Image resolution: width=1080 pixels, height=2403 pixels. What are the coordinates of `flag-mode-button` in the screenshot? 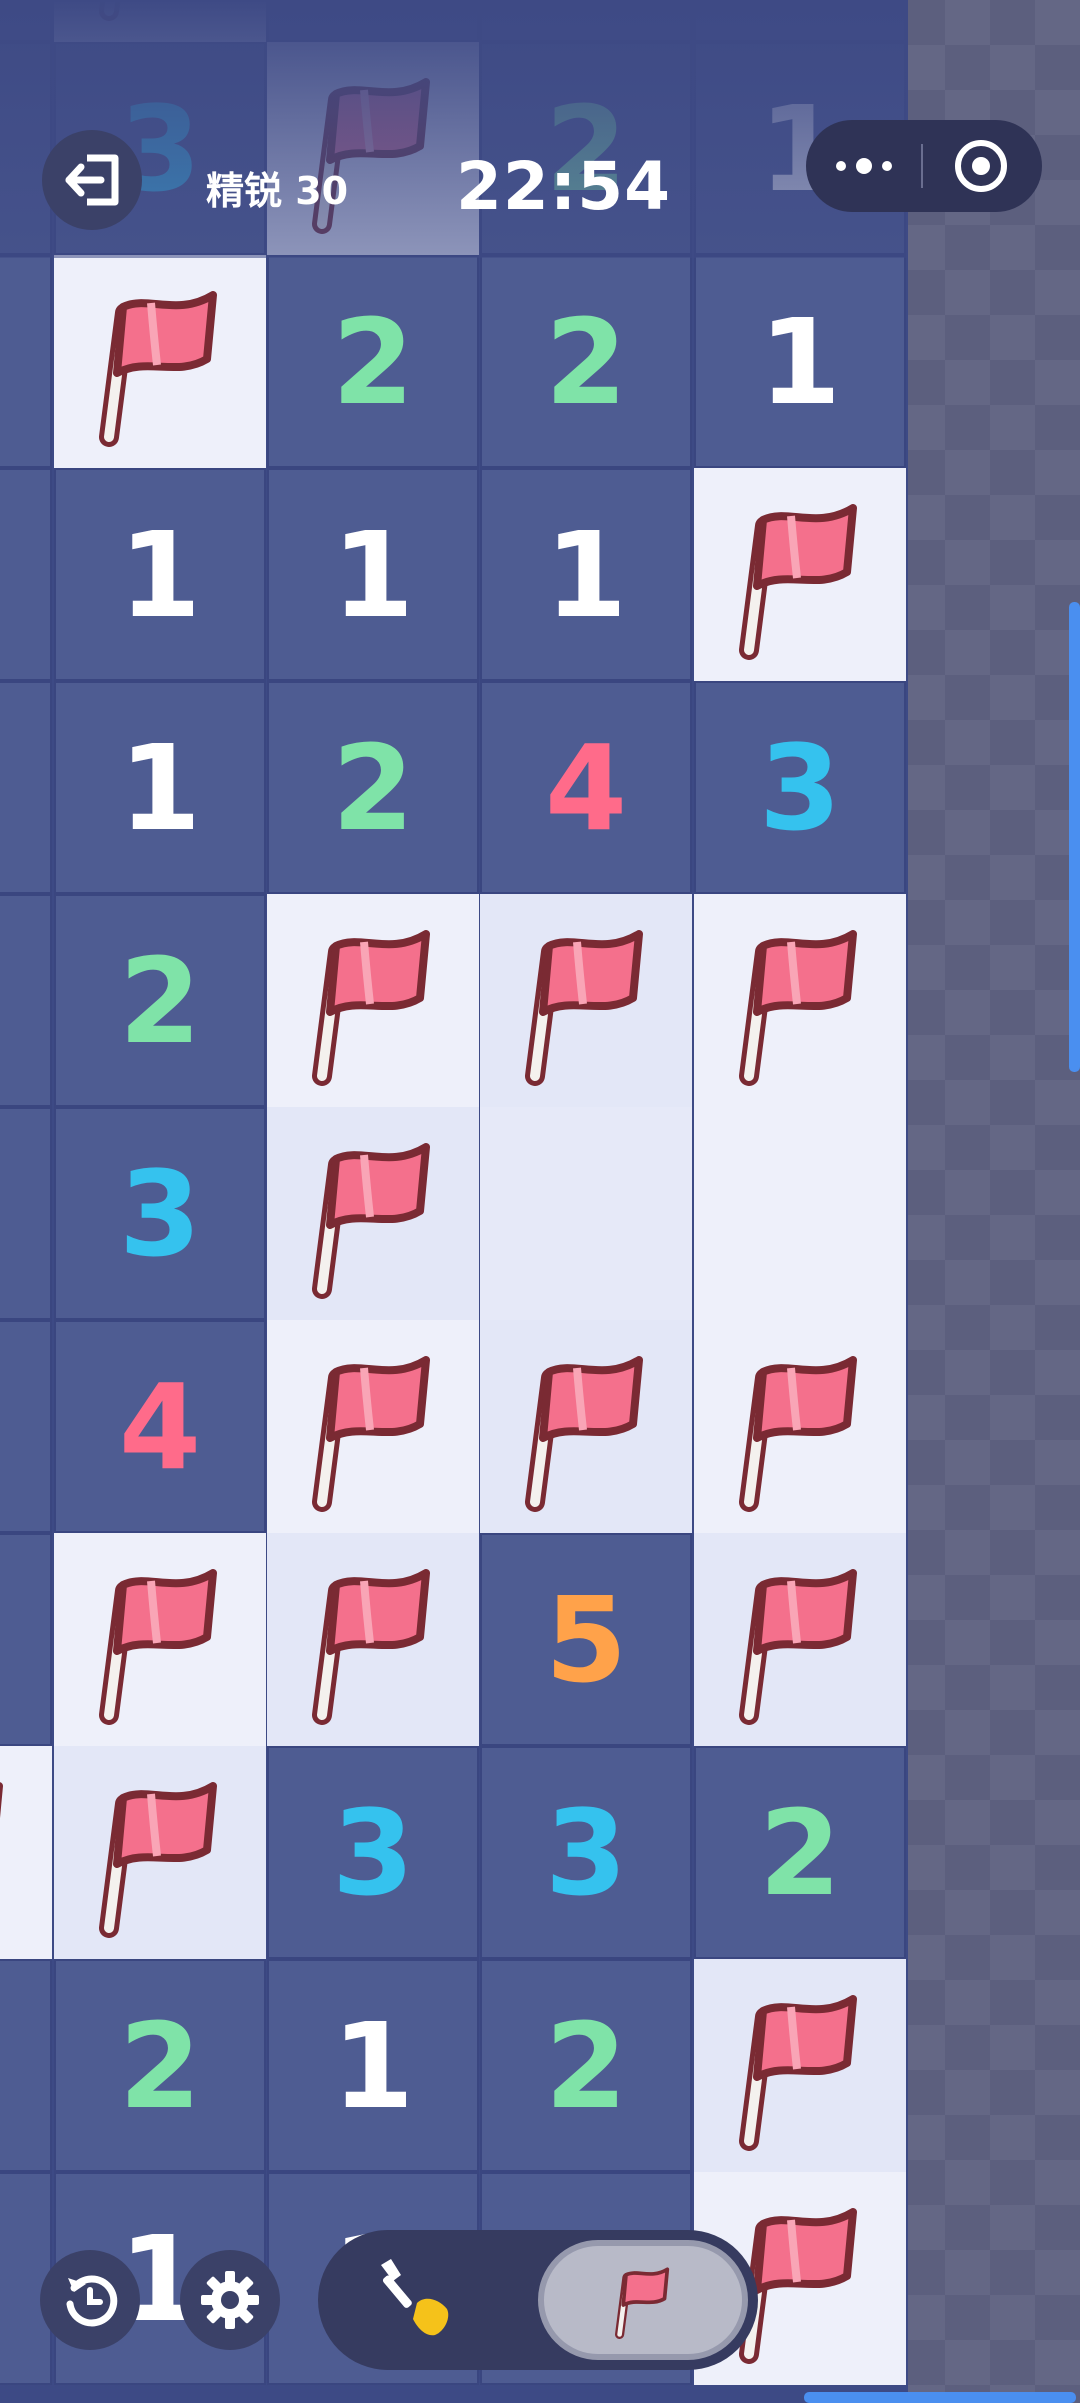 It's located at (643, 2300).